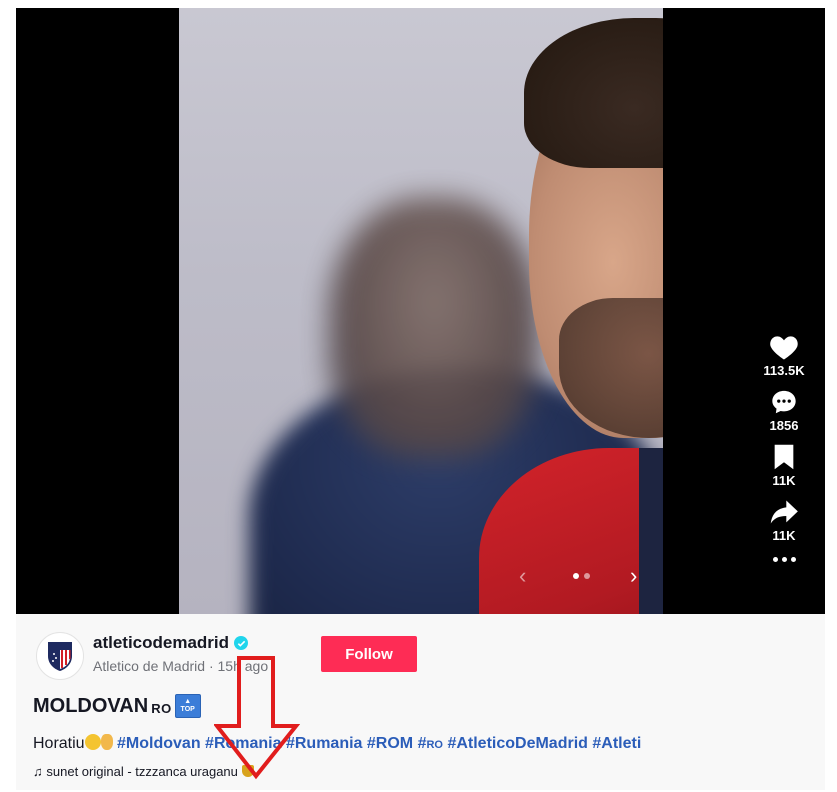 The image size is (837, 792). I want to click on hashtag-ro: #RO, so click(430, 743).